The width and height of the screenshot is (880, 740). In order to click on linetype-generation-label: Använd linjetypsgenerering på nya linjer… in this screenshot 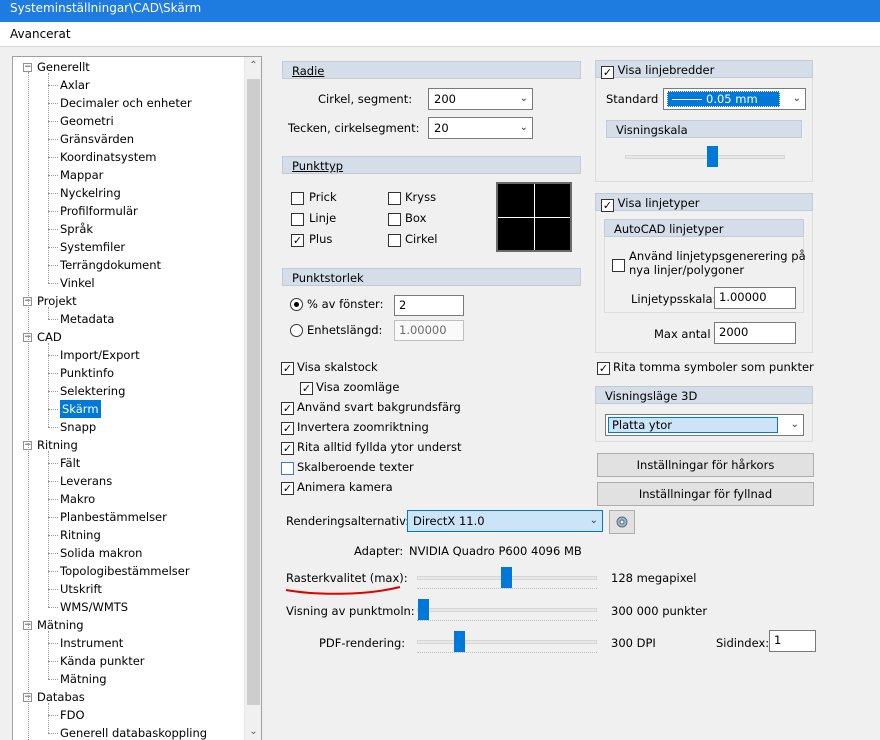, I will do `click(717, 263)`.